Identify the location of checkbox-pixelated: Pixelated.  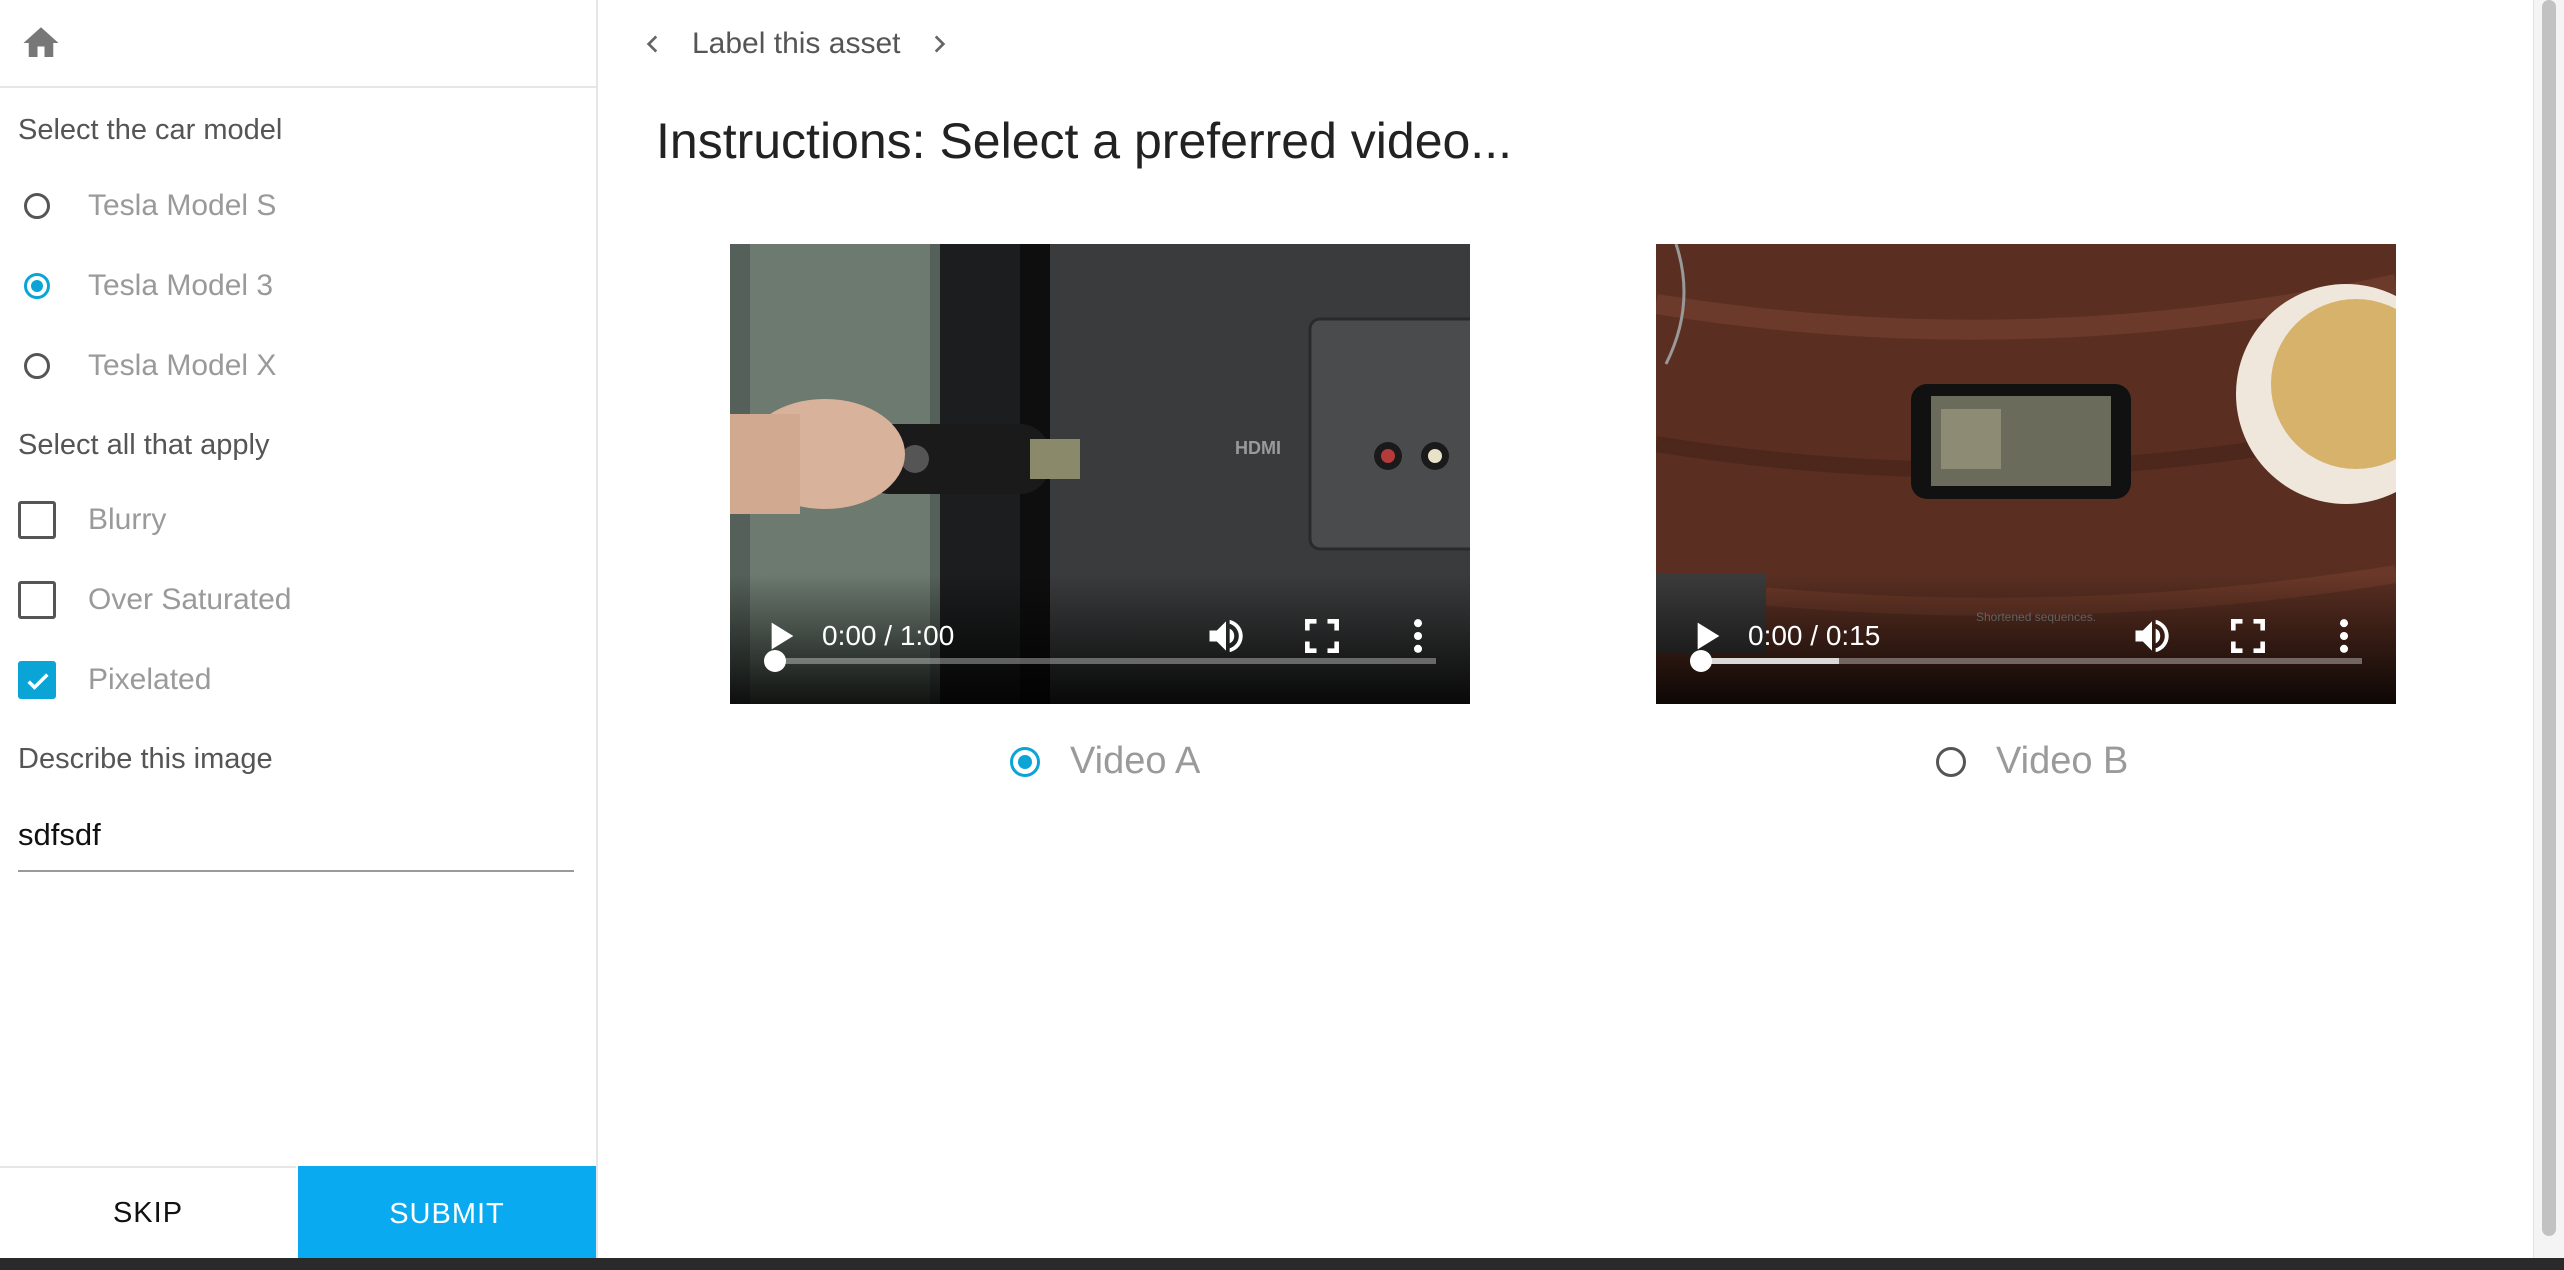
(114, 680).